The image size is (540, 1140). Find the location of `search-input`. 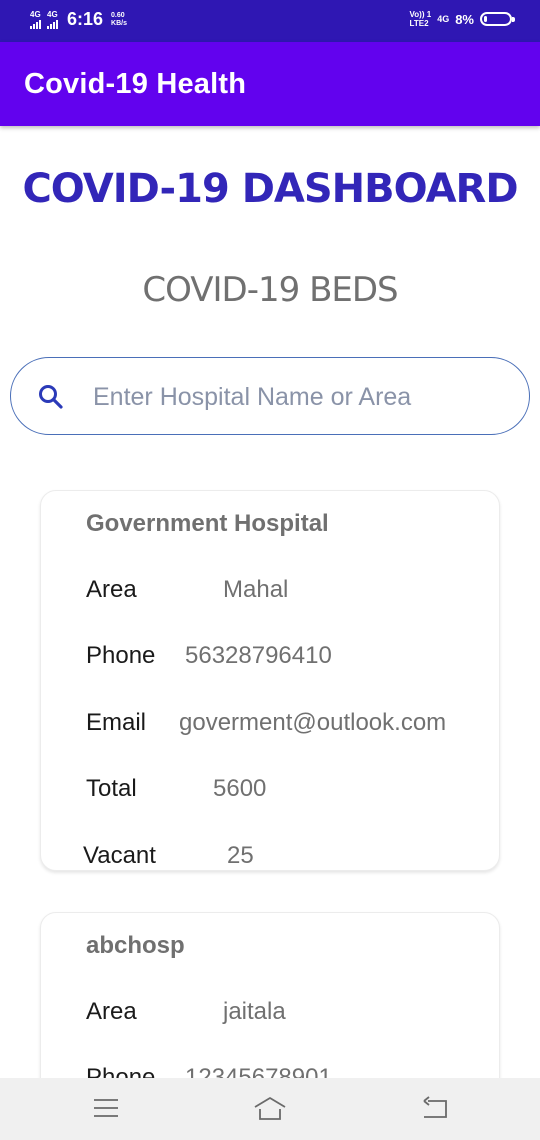

search-input is located at coordinates (303, 397).